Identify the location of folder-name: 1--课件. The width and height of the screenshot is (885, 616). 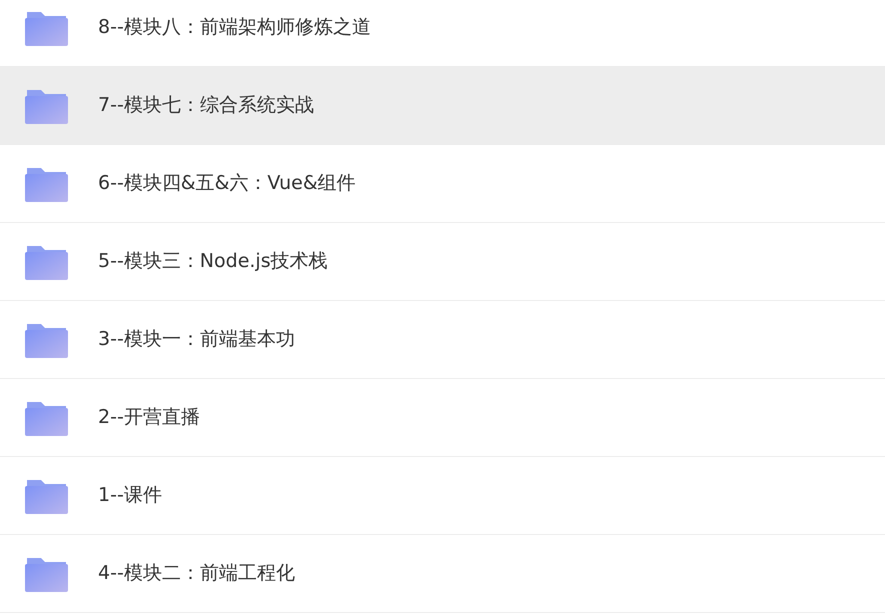
(130, 495).